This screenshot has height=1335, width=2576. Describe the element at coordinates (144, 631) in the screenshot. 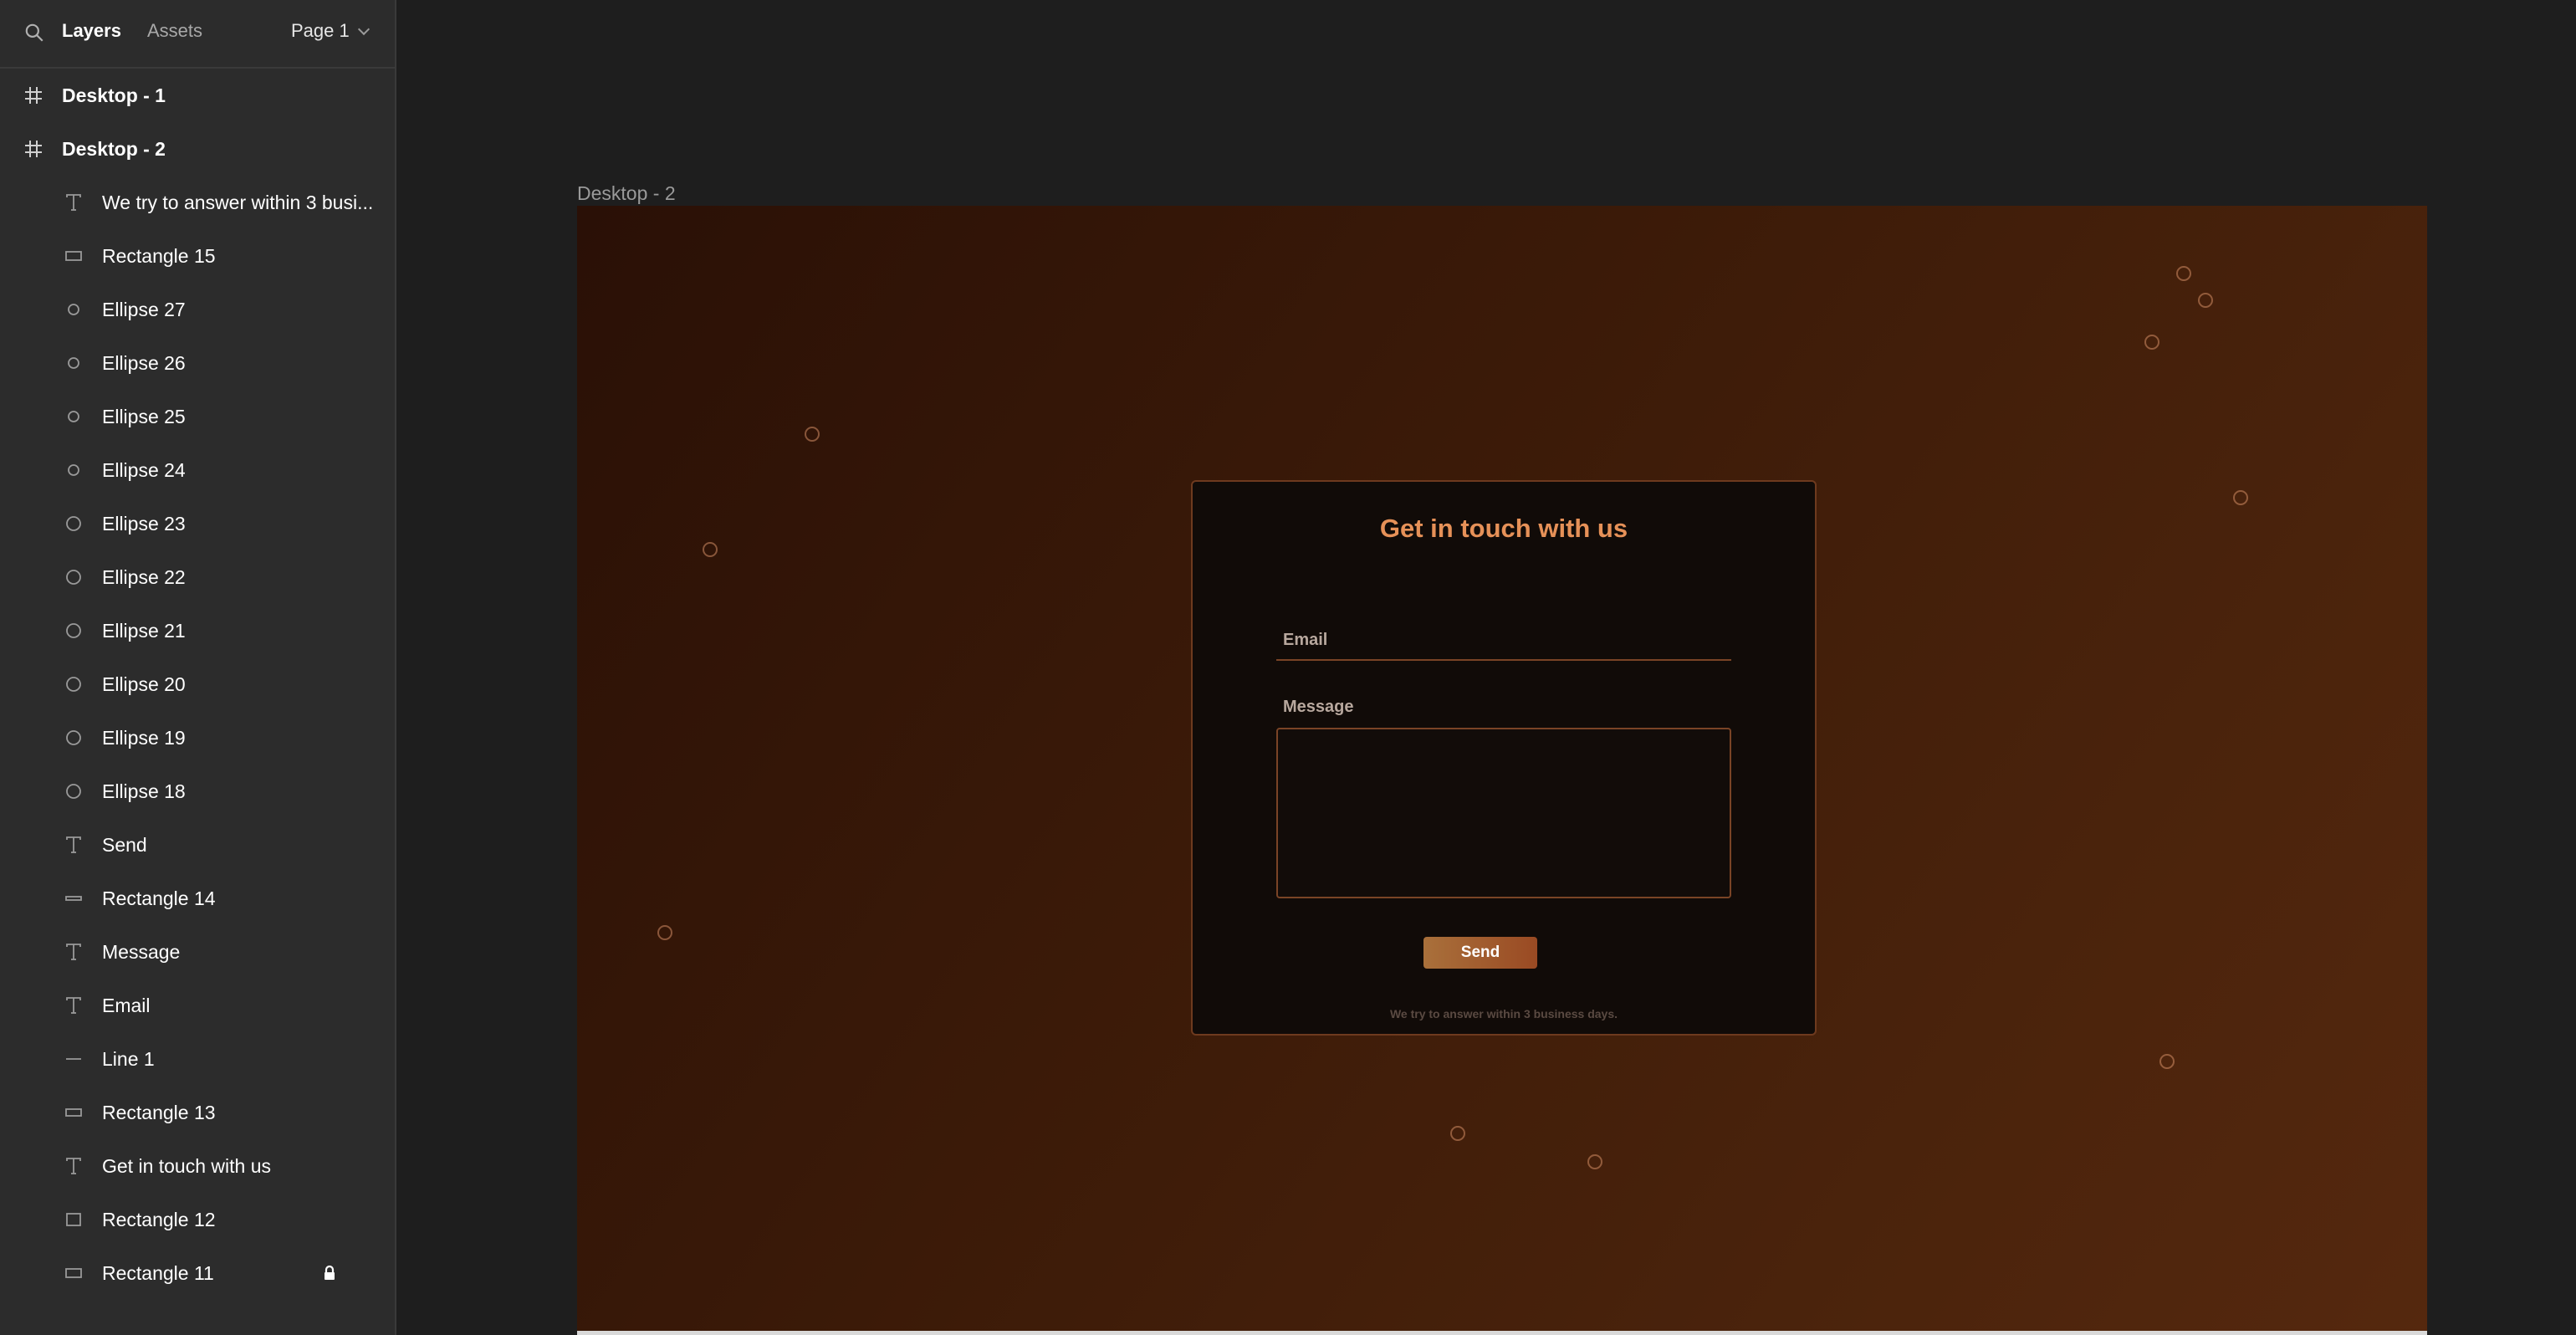

I see `layer-label: Ellipse 21` at that location.